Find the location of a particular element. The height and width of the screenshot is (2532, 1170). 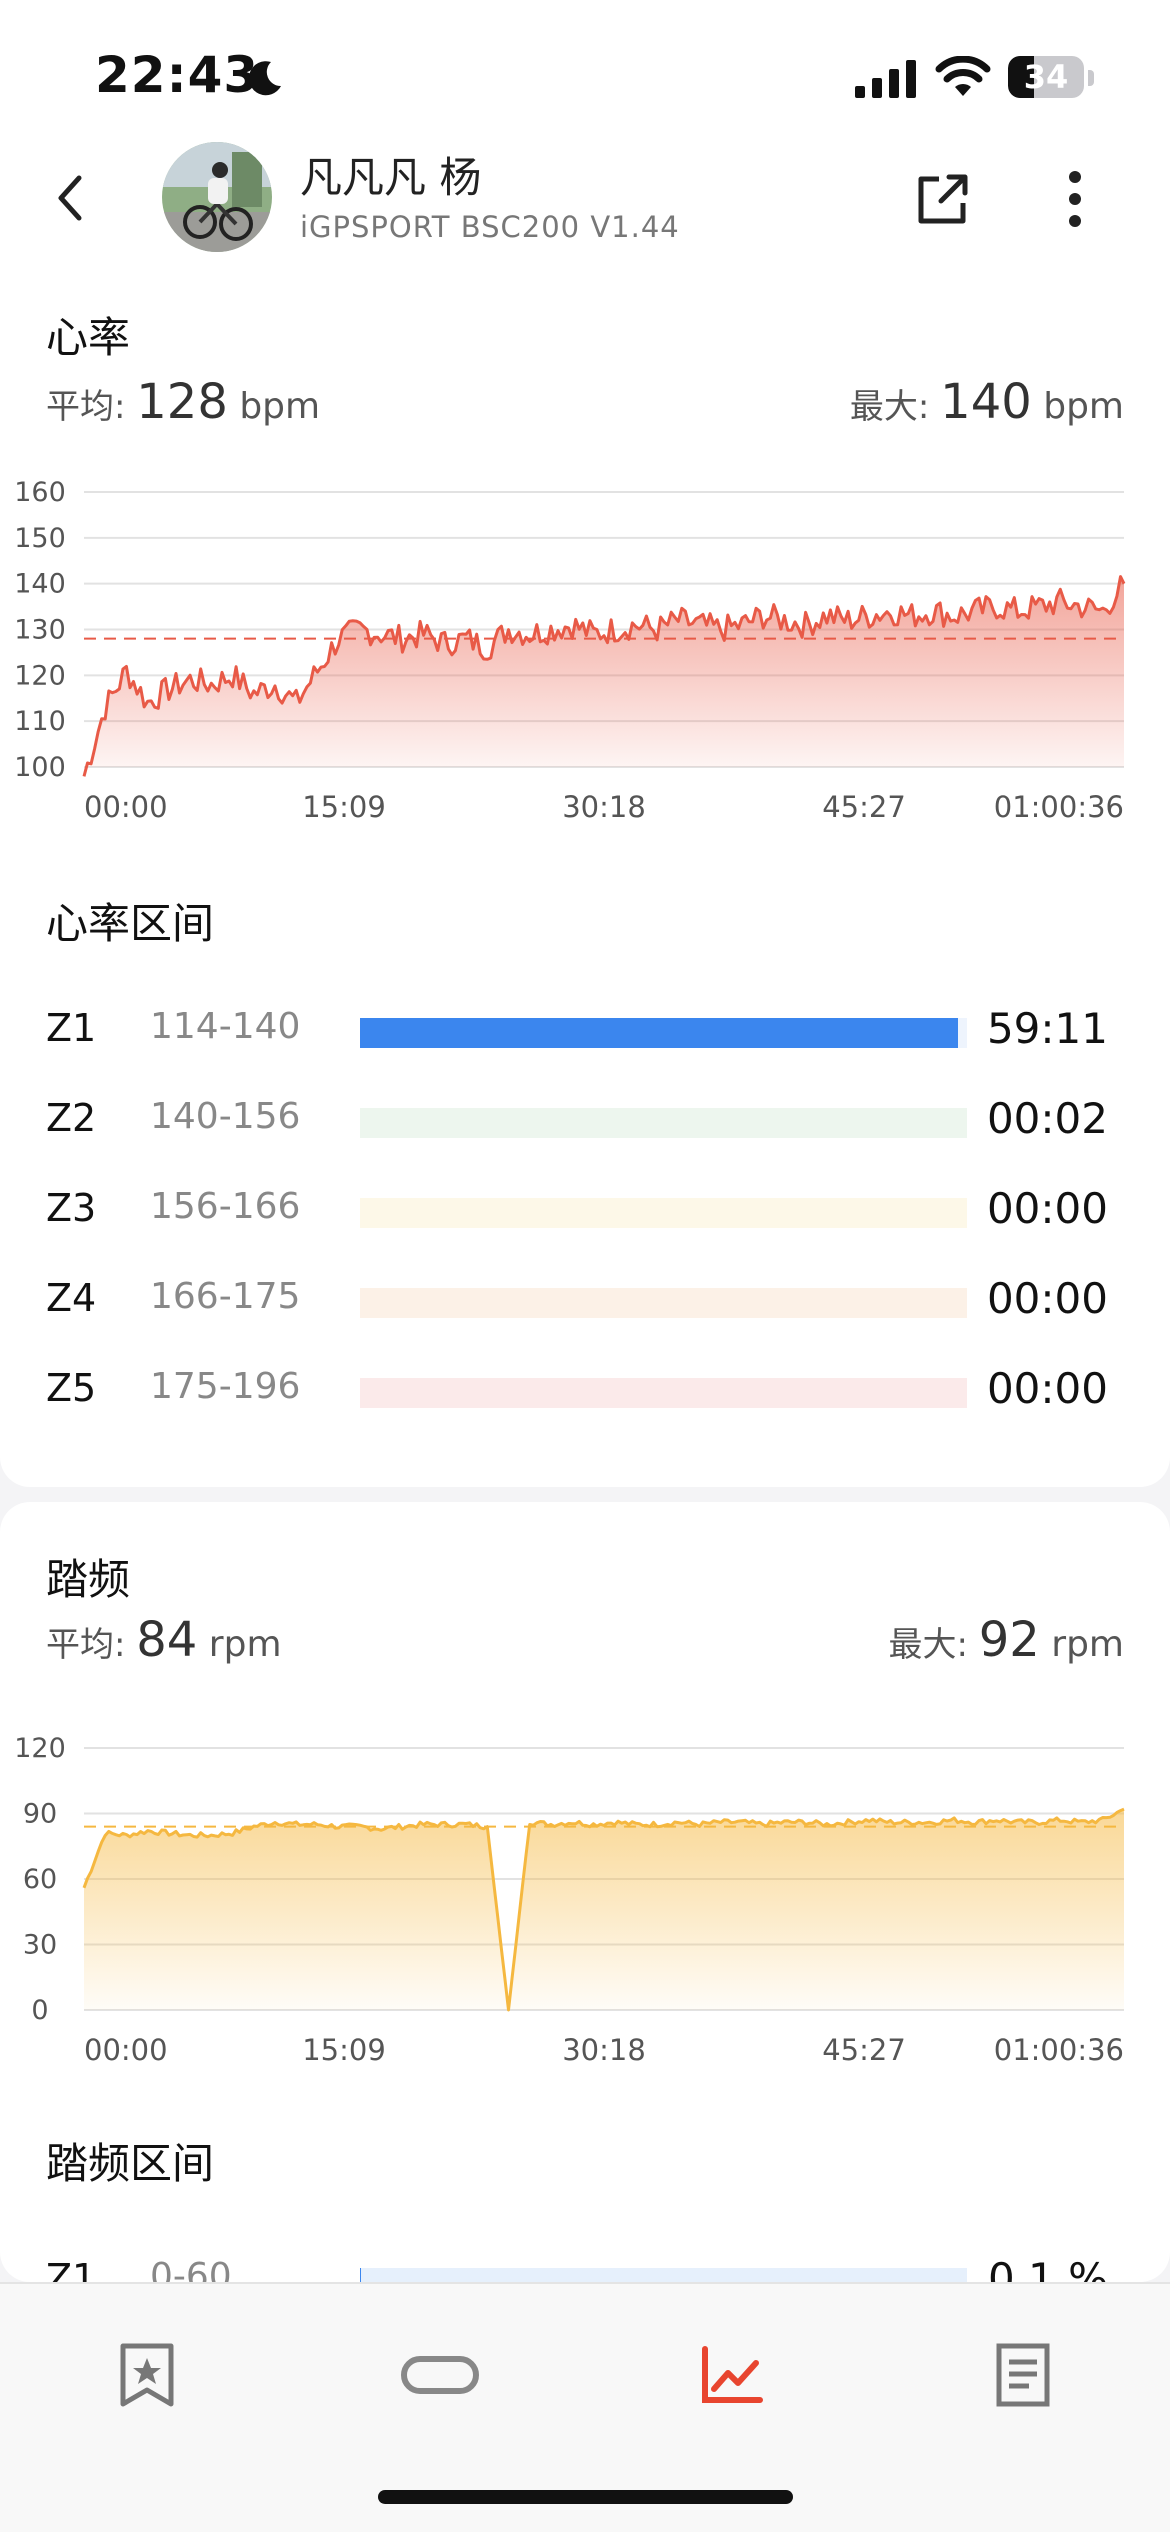

zone-label: Z5 is located at coordinates (71, 1388).